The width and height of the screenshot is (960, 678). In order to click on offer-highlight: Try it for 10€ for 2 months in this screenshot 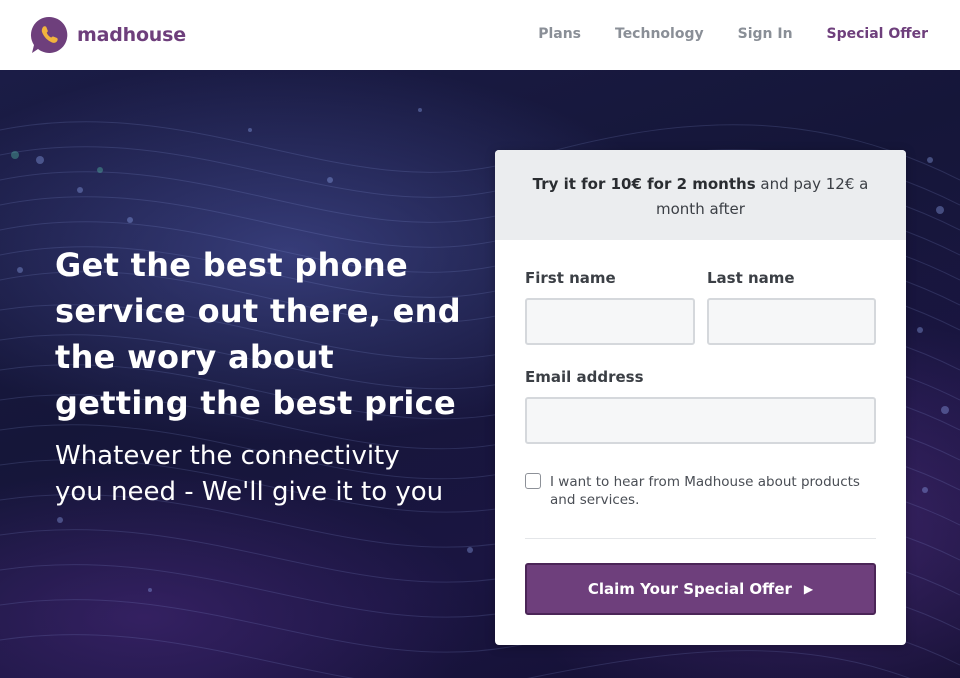, I will do `click(644, 184)`.